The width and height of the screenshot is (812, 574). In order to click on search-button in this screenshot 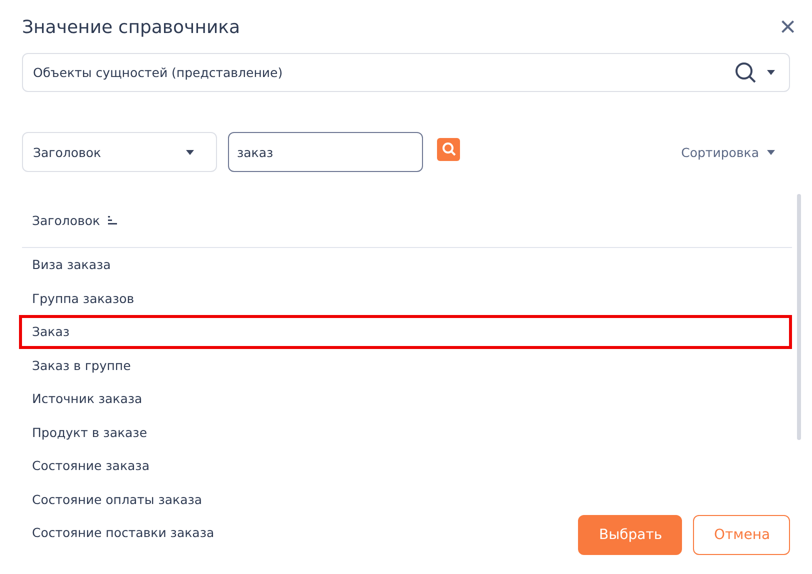, I will do `click(448, 149)`.